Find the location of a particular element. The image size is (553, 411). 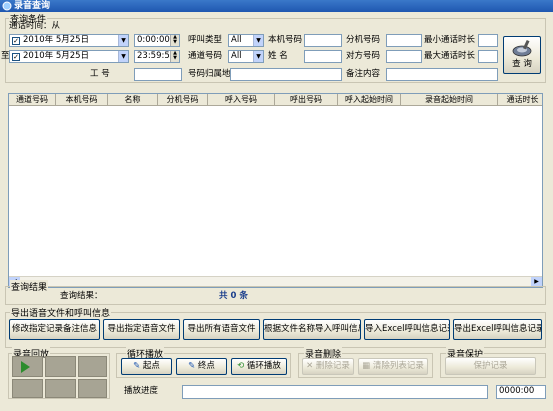

start-point-label: 起点 is located at coordinates (151, 366).